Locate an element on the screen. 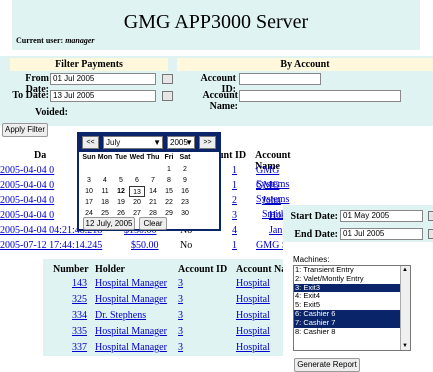 The width and height of the screenshot is (433, 372). holder-number-link: 143 is located at coordinates (79, 284).